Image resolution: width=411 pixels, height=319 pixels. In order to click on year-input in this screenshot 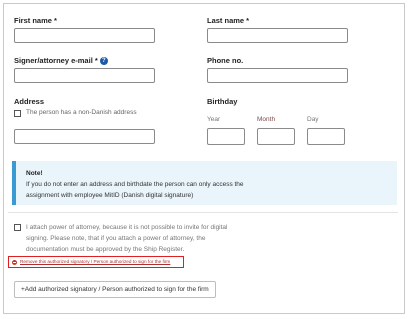, I will do `click(226, 136)`.